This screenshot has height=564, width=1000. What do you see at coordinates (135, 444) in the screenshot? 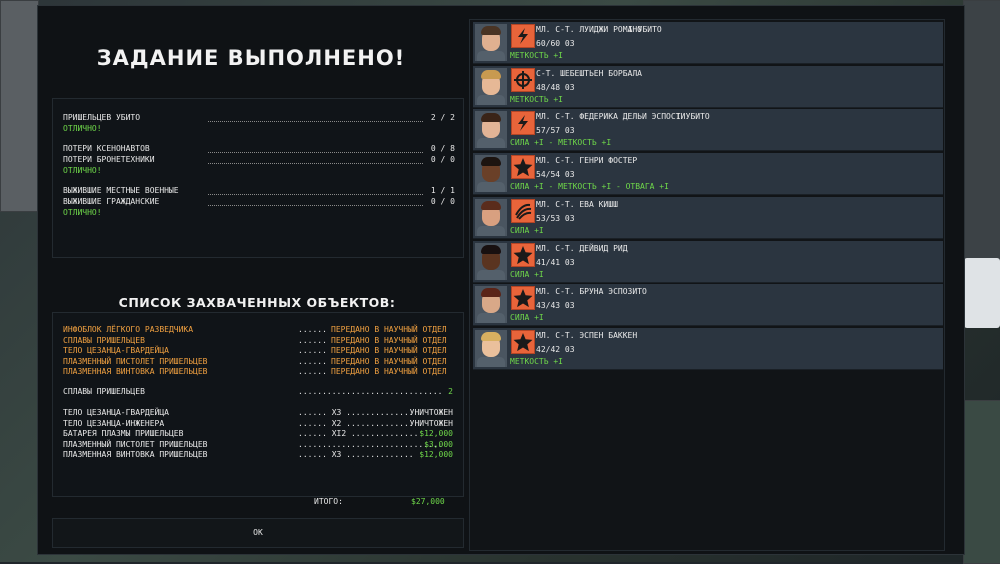
I see `sold-item-name: ПЛАЗМЕННЫЙ ПИСТОЛЕТ ПРИШЕЛЬЦЕВ` at bounding box center [135, 444].